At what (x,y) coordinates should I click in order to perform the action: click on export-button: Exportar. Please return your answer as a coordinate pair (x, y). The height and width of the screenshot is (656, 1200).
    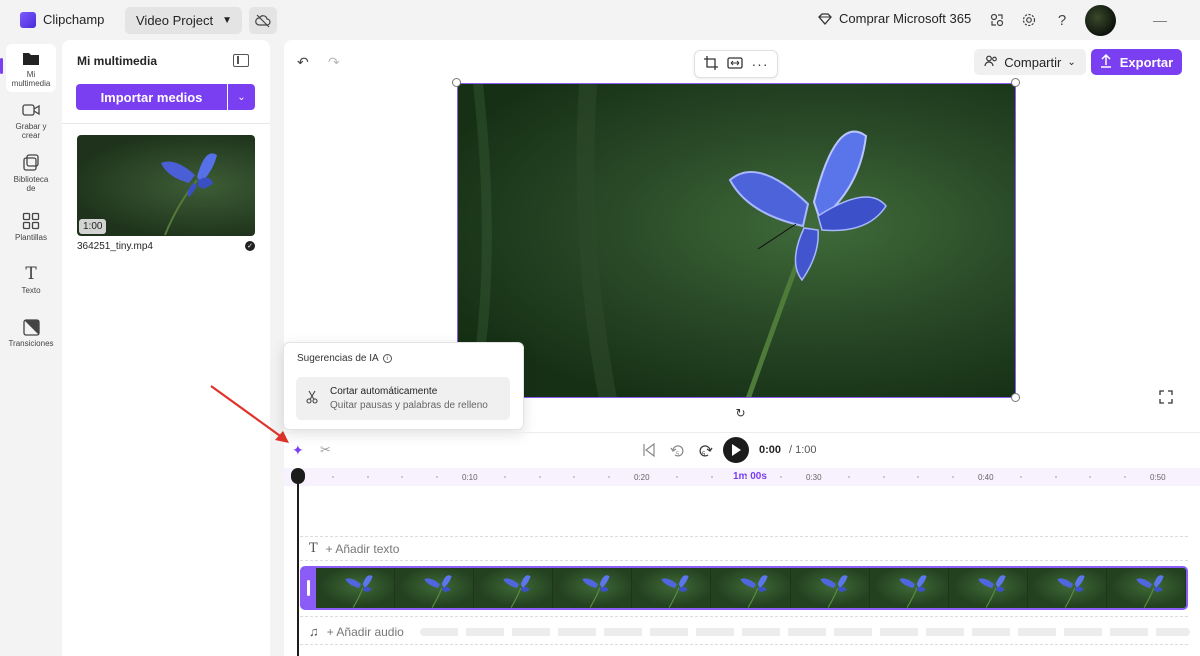
    Looking at the image, I should click on (1136, 62).